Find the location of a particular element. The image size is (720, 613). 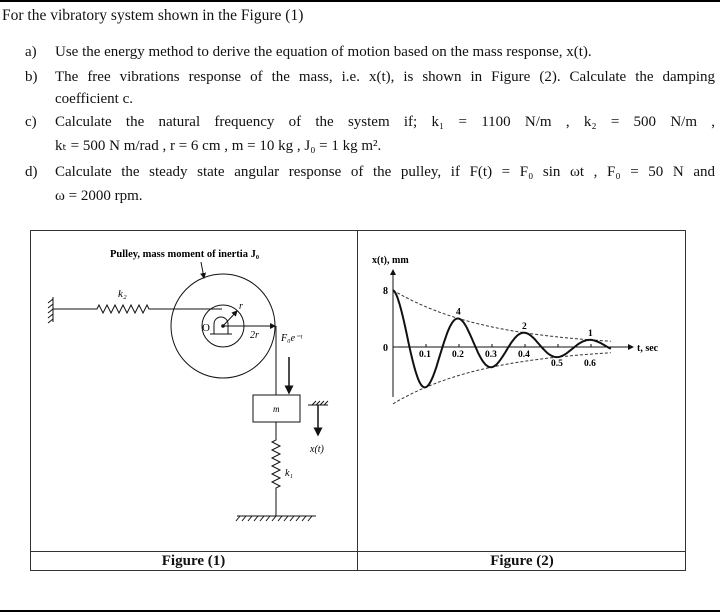

x-tick-label: 0.3 is located at coordinates (491, 355).